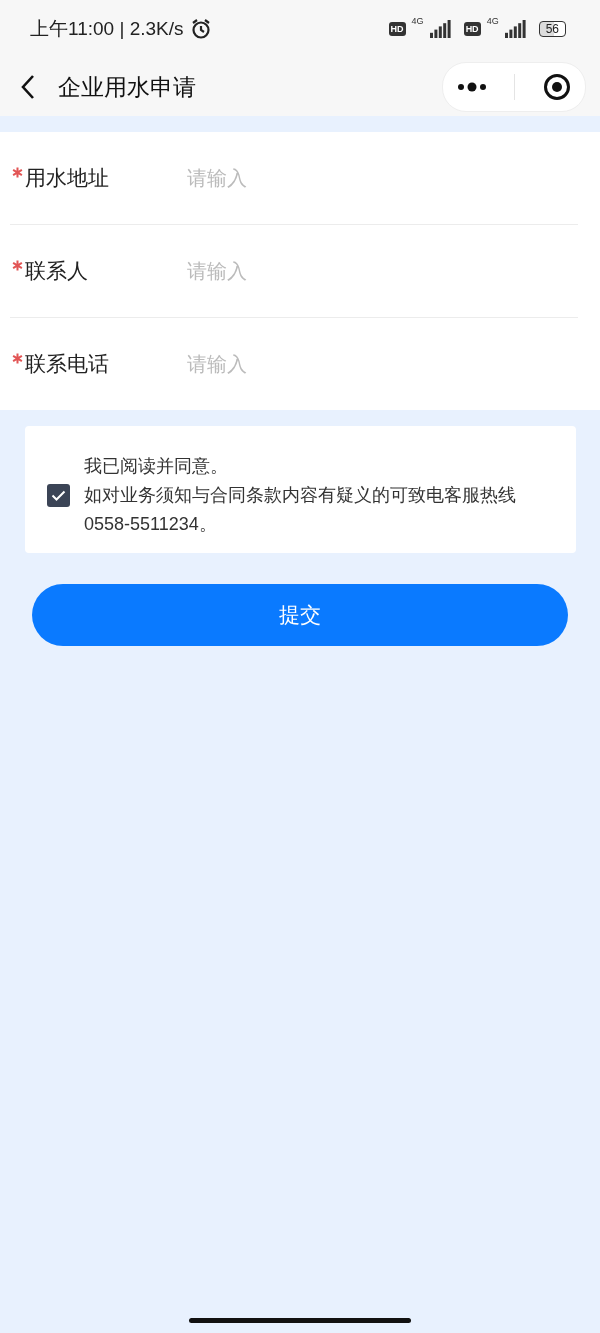 This screenshot has height=1333, width=600. I want to click on back-icon, so click(28, 87).